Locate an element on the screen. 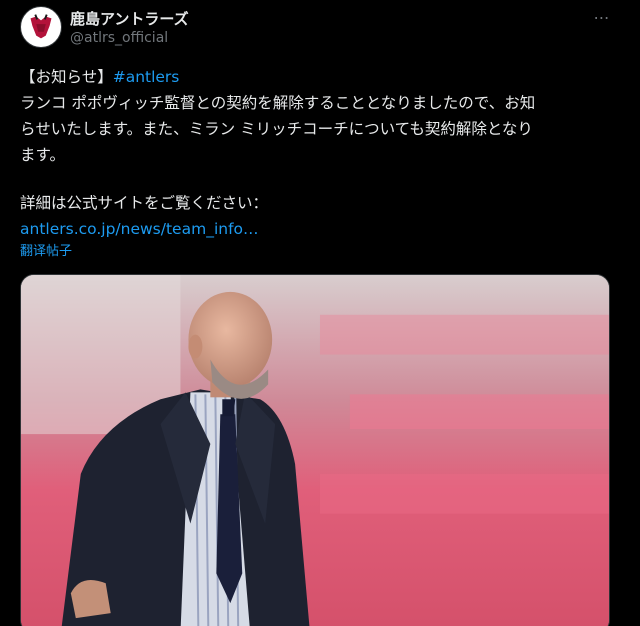 Image resolution: width=640 pixels, height=626 pixels. more-options-icon: ⋯ is located at coordinates (602, 18).